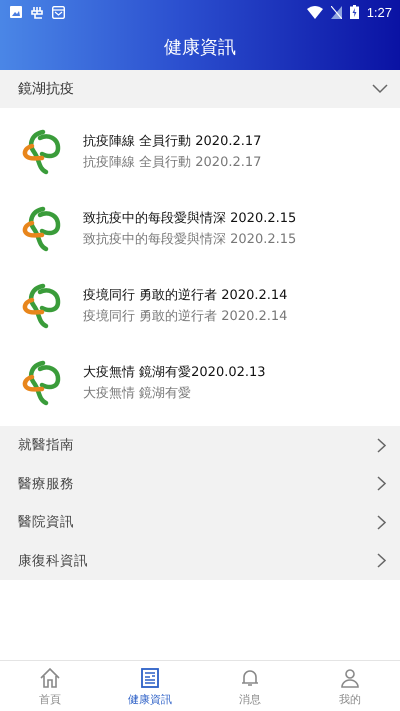 Image resolution: width=400 pixels, height=711 pixels. What do you see at coordinates (250, 686) in the screenshot?
I see `nav-tab: 消息` at bounding box center [250, 686].